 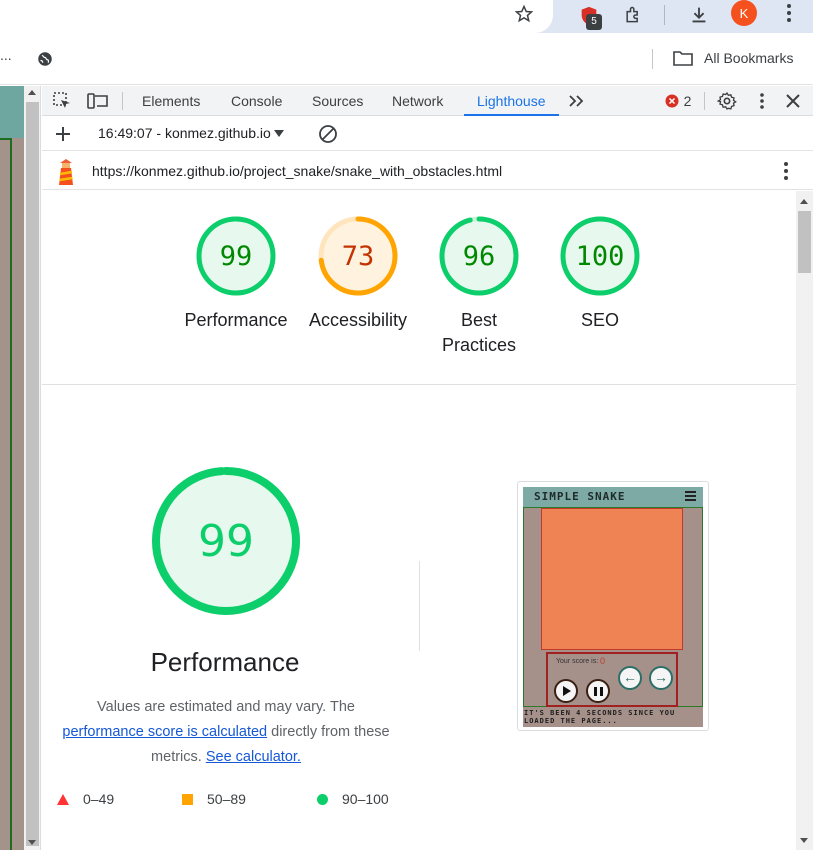 What do you see at coordinates (793, 101) in the screenshot?
I see `close-devtools-icon` at bounding box center [793, 101].